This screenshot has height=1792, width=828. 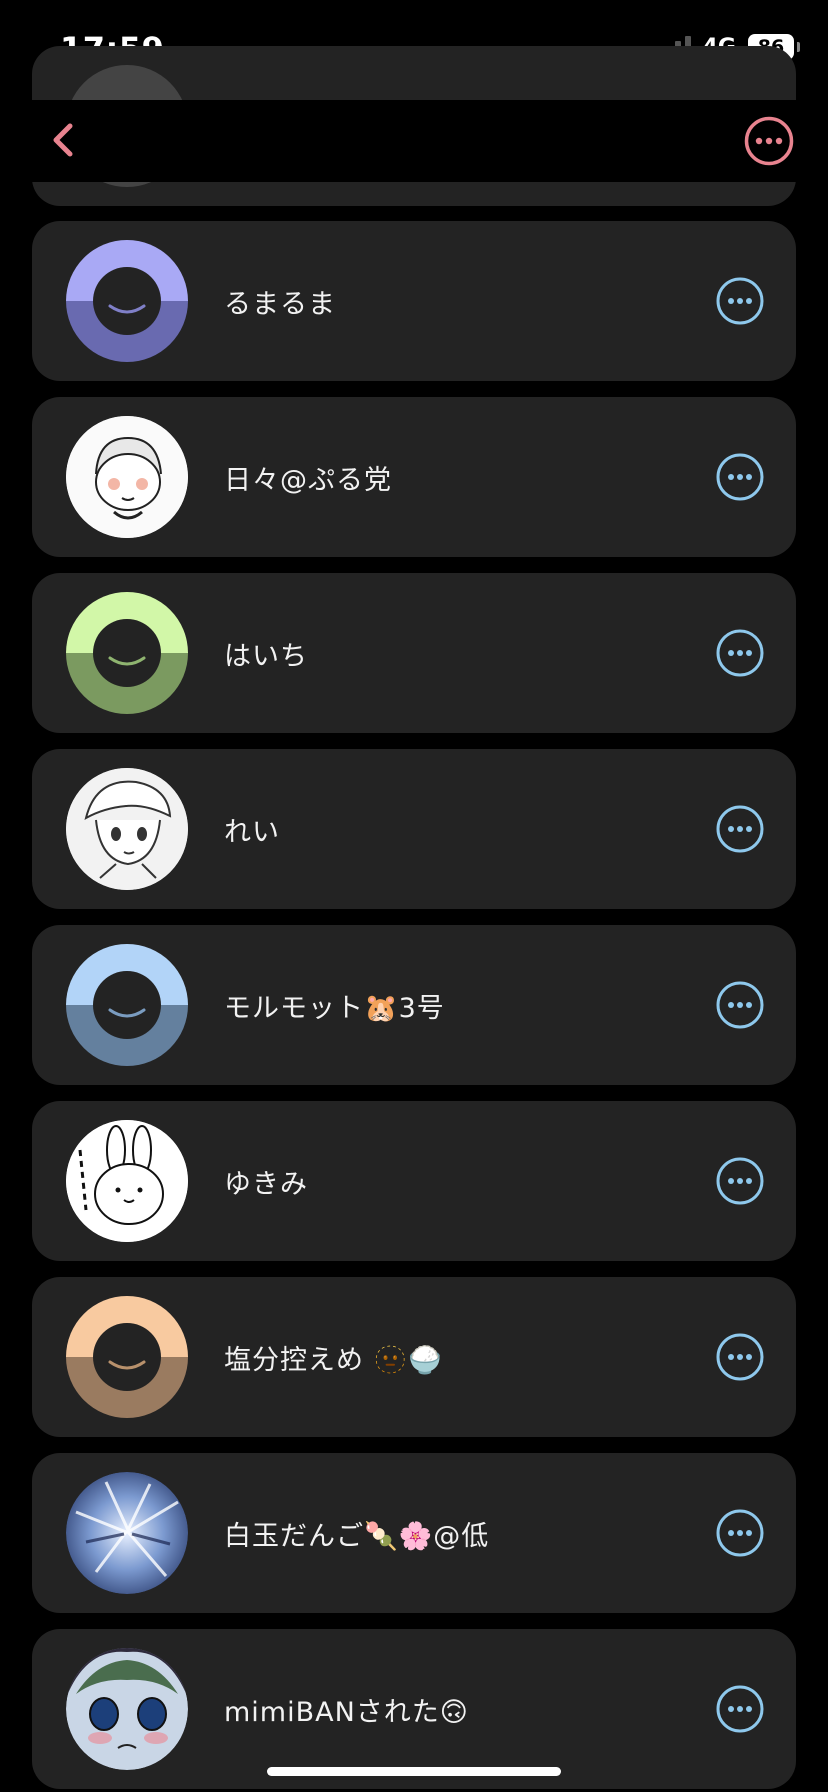 I want to click on list-item: るまるま, so click(x=414, y=301).